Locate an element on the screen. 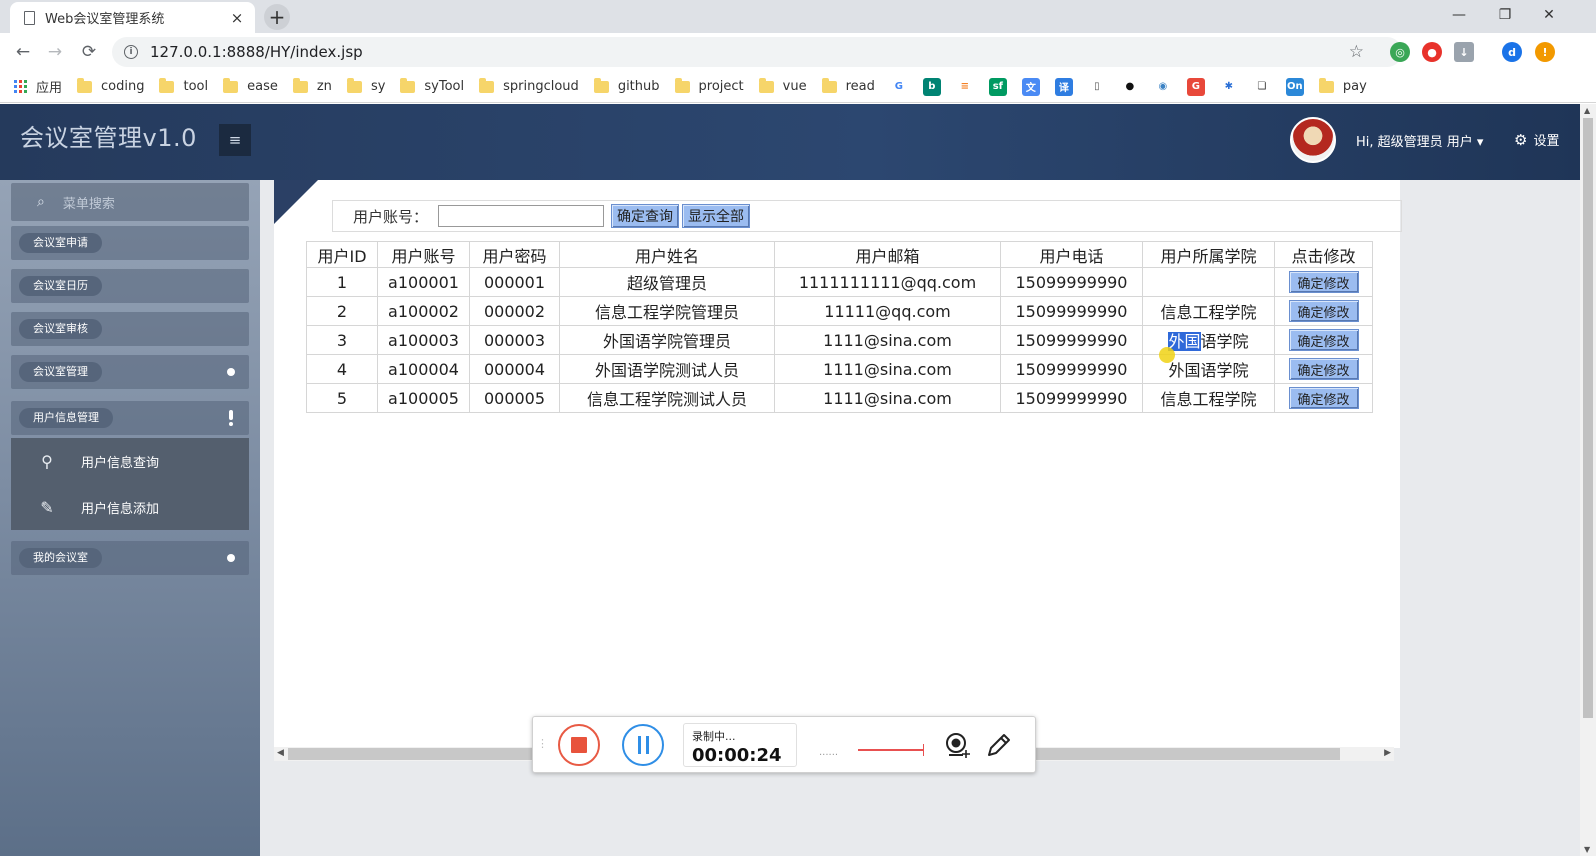 The width and height of the screenshot is (1596, 856). forward-button: → is located at coordinates (55, 52).